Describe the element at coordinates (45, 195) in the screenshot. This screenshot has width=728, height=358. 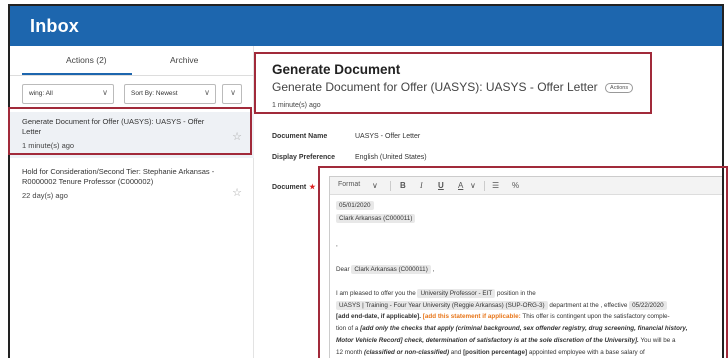
I see `inbox-item-time: 22 day(s) ago` at that location.